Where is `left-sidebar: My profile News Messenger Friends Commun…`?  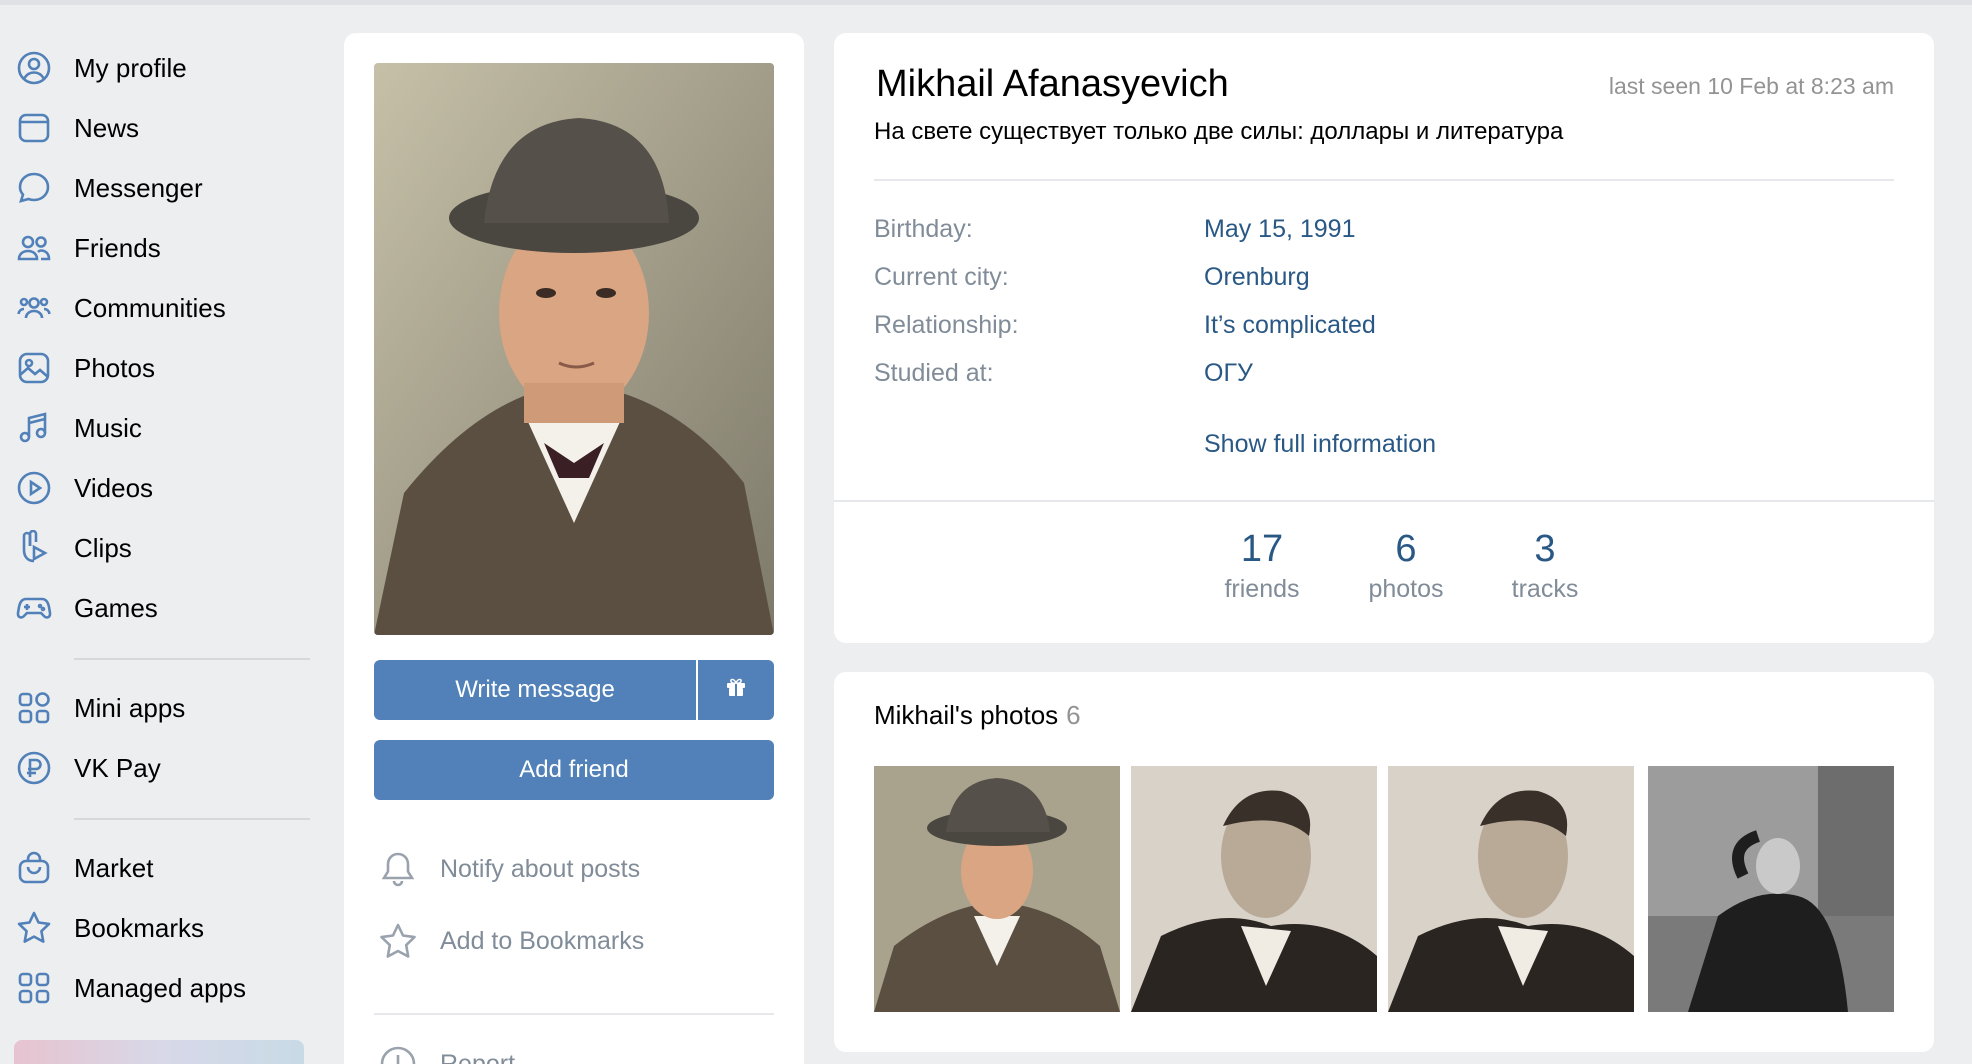 left-sidebar: My profile News Messenger Friends Commun… is located at coordinates (160, 528).